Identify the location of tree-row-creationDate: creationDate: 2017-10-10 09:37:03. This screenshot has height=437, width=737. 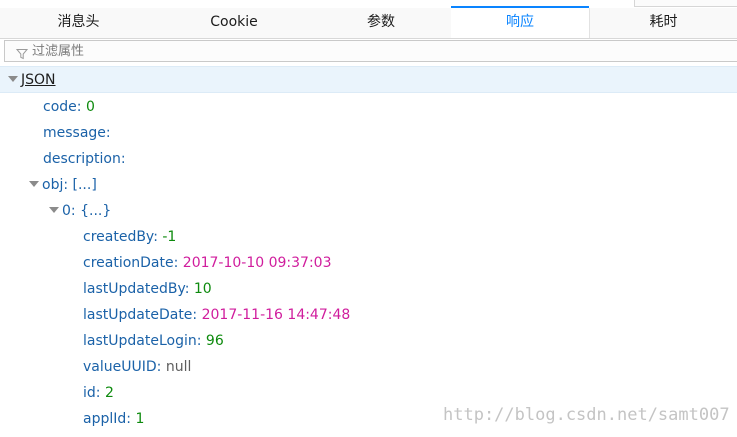
(207, 263).